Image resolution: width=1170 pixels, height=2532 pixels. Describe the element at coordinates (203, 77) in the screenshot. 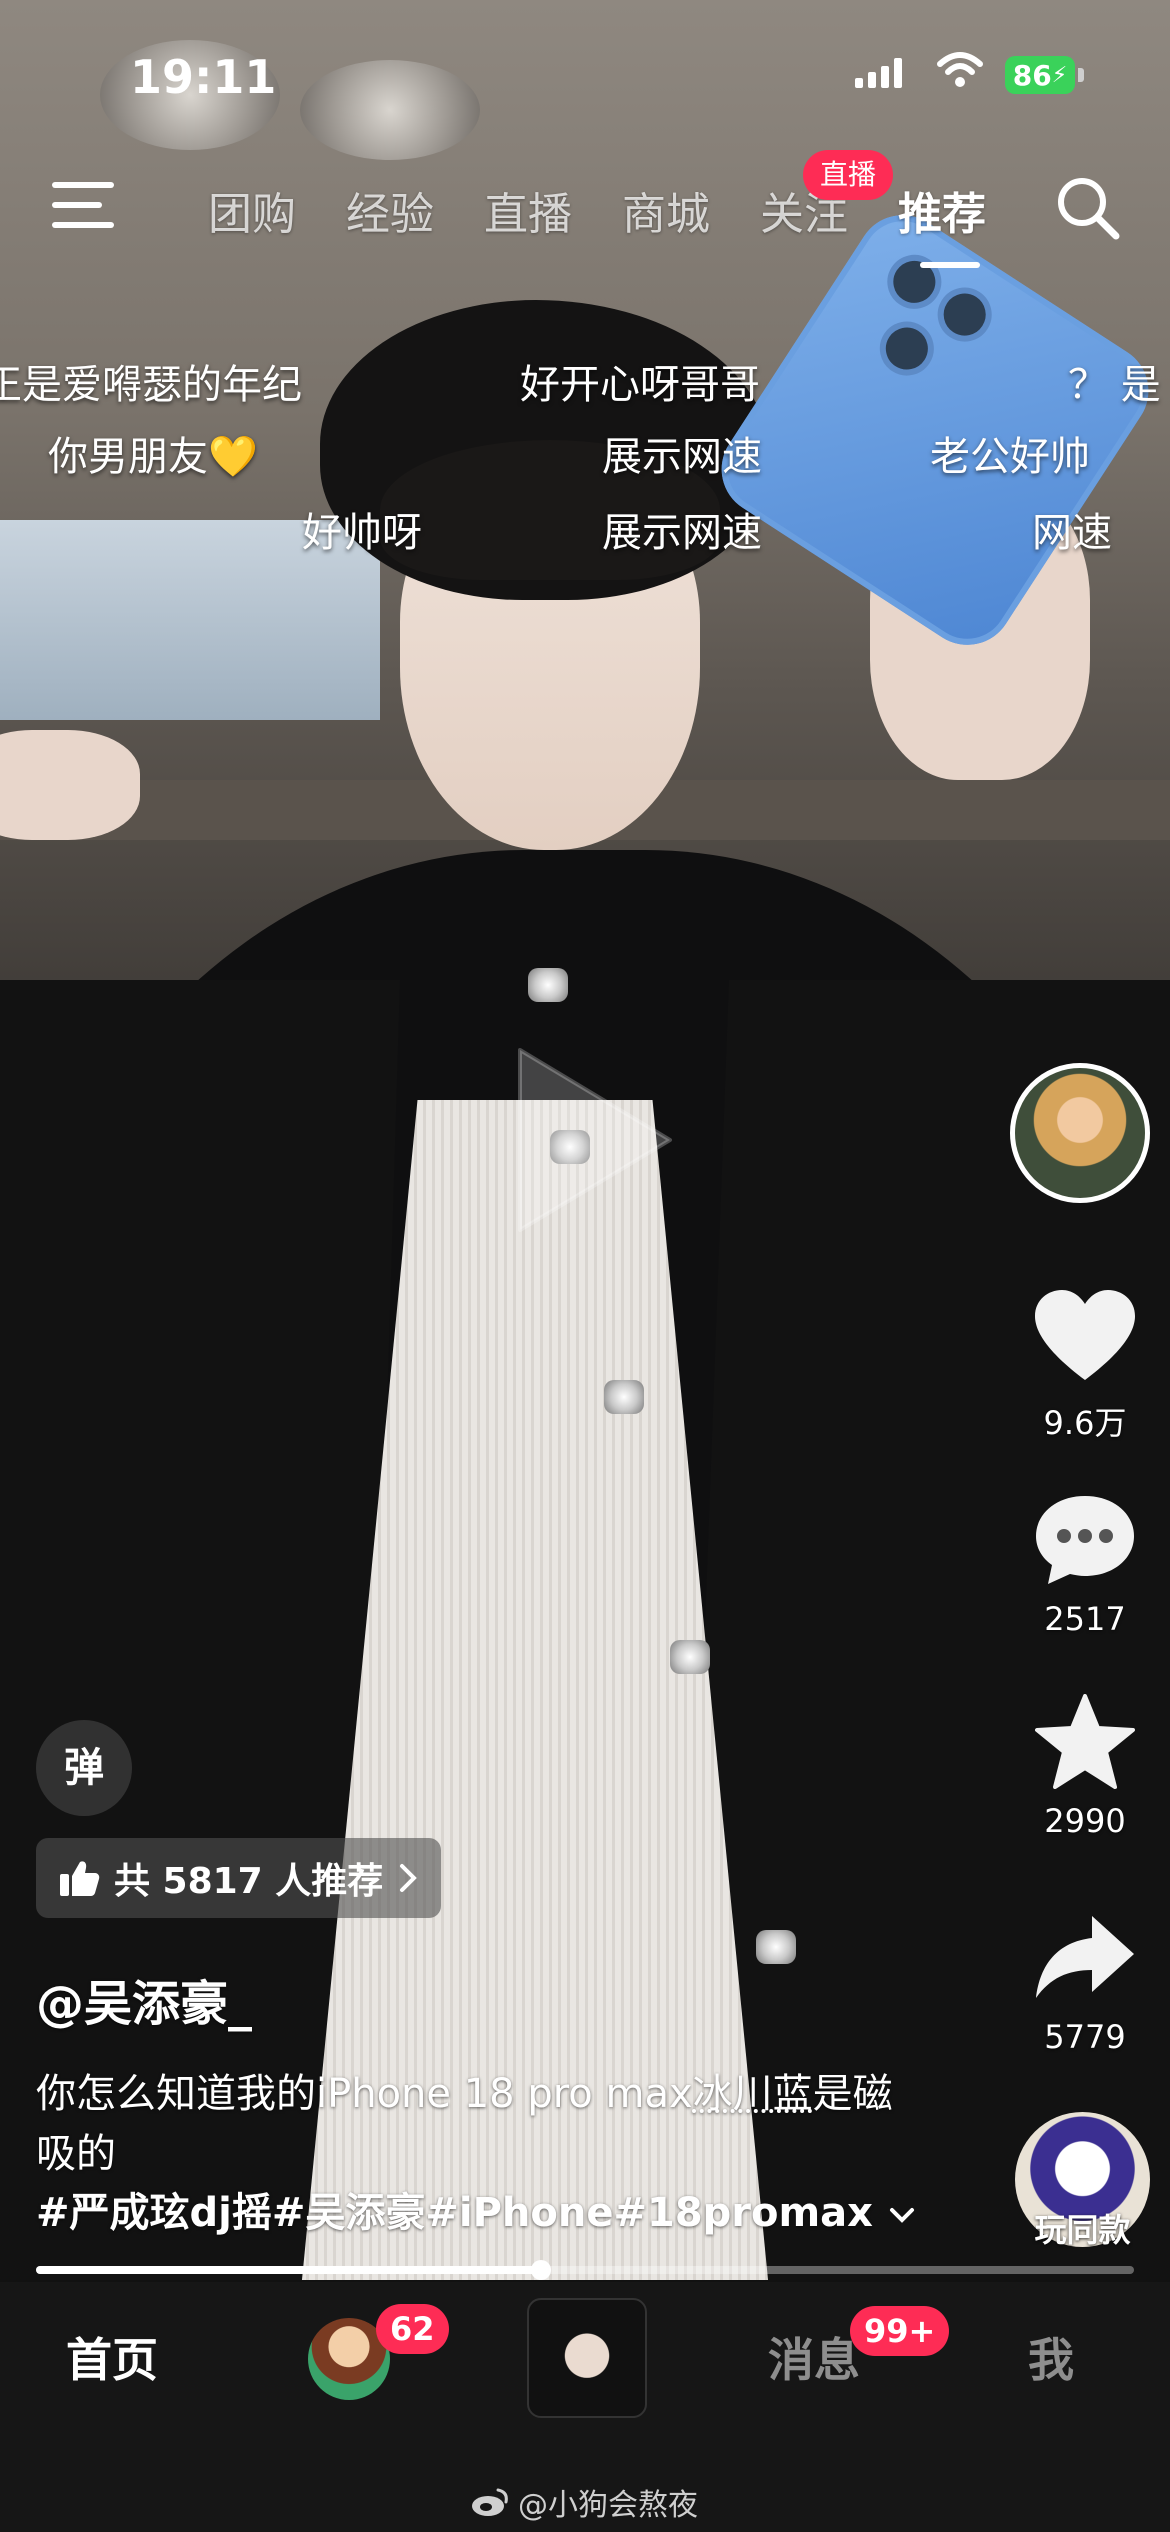

I see `status-time: 19:11` at that location.